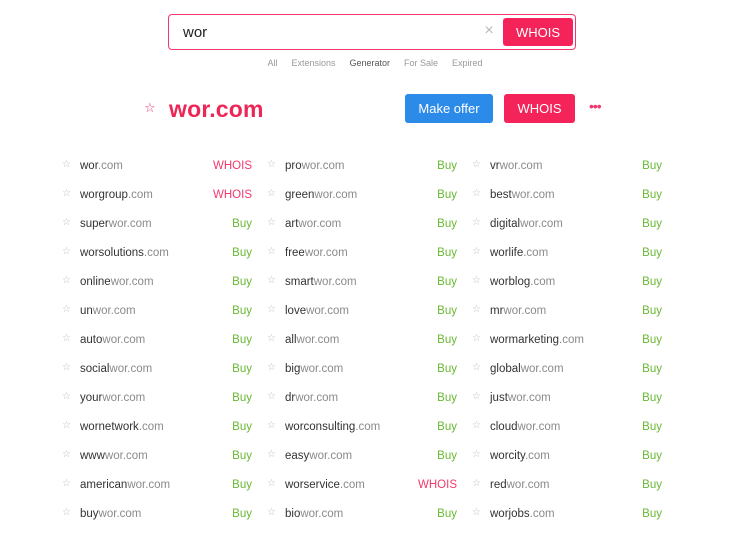  I want to click on domain-name-link: worservice.com, so click(325, 485).